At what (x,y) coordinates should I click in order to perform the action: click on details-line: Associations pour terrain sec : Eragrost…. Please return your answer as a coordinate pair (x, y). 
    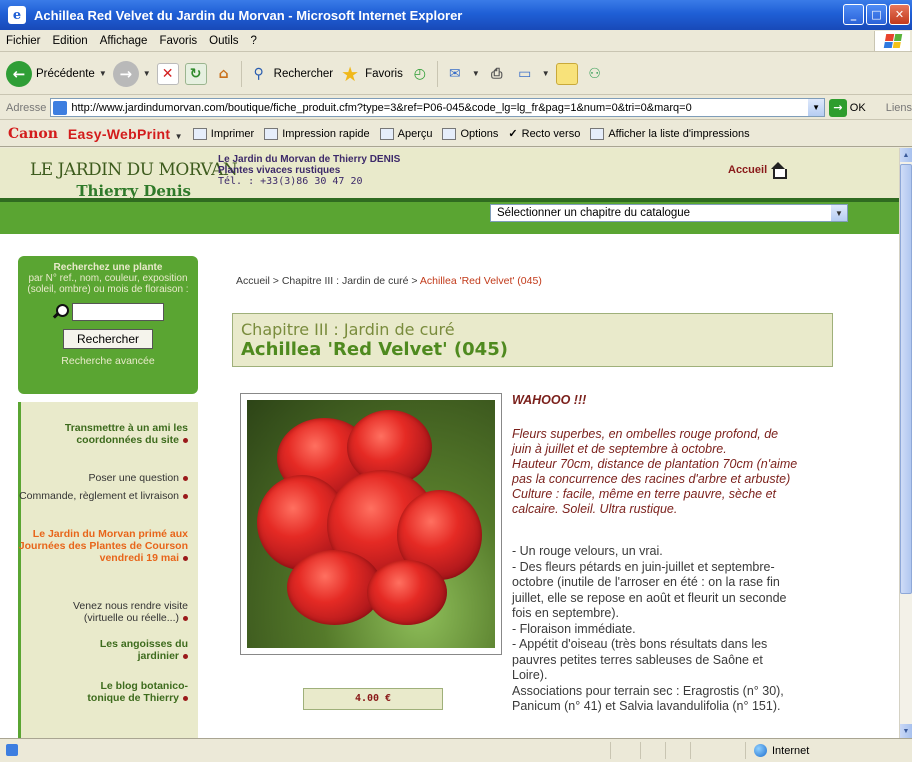
    Looking at the image, I should click on (648, 690).